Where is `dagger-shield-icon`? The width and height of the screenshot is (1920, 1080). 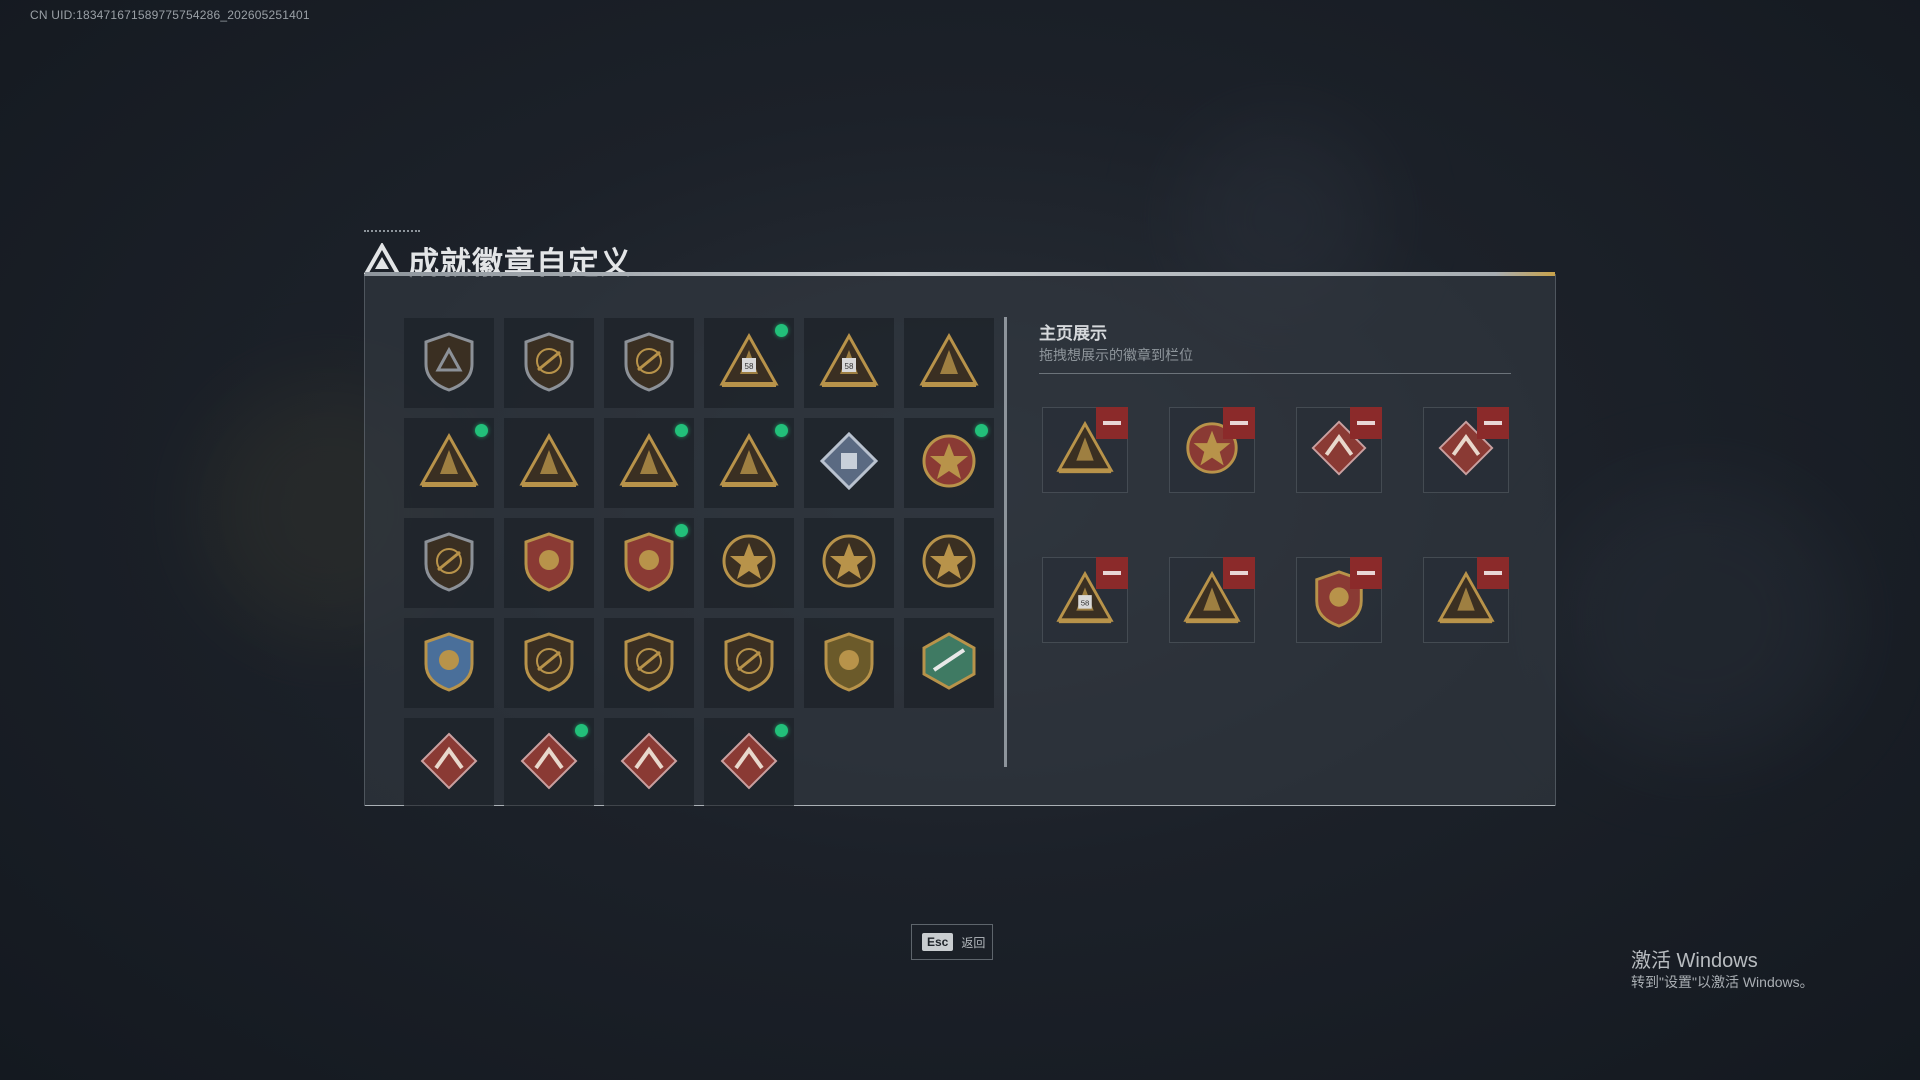
dagger-shield-icon is located at coordinates (649, 363).